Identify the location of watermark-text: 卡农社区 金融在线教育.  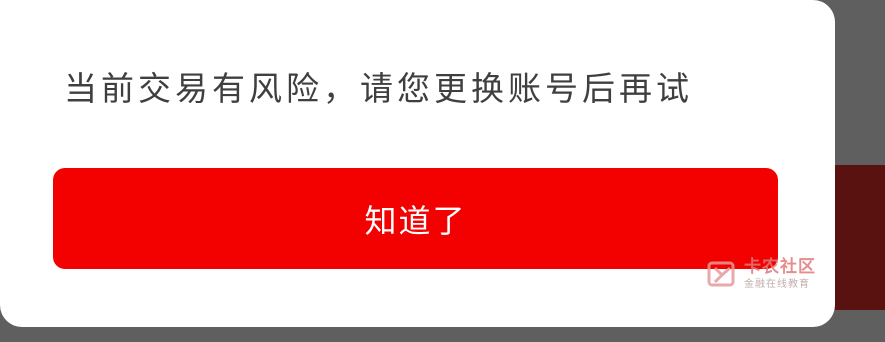
(780, 273).